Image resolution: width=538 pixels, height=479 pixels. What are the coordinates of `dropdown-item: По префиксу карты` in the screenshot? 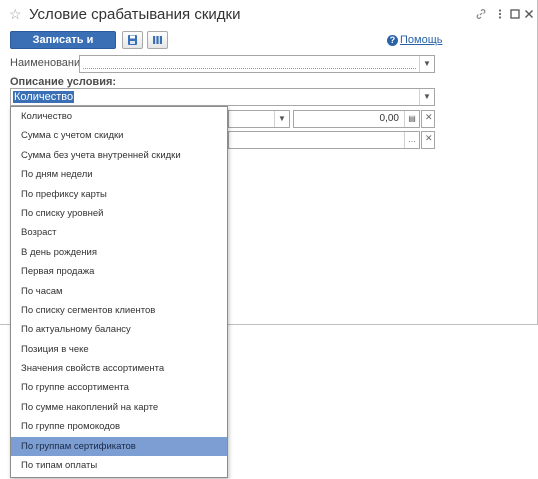 It's located at (119, 194).